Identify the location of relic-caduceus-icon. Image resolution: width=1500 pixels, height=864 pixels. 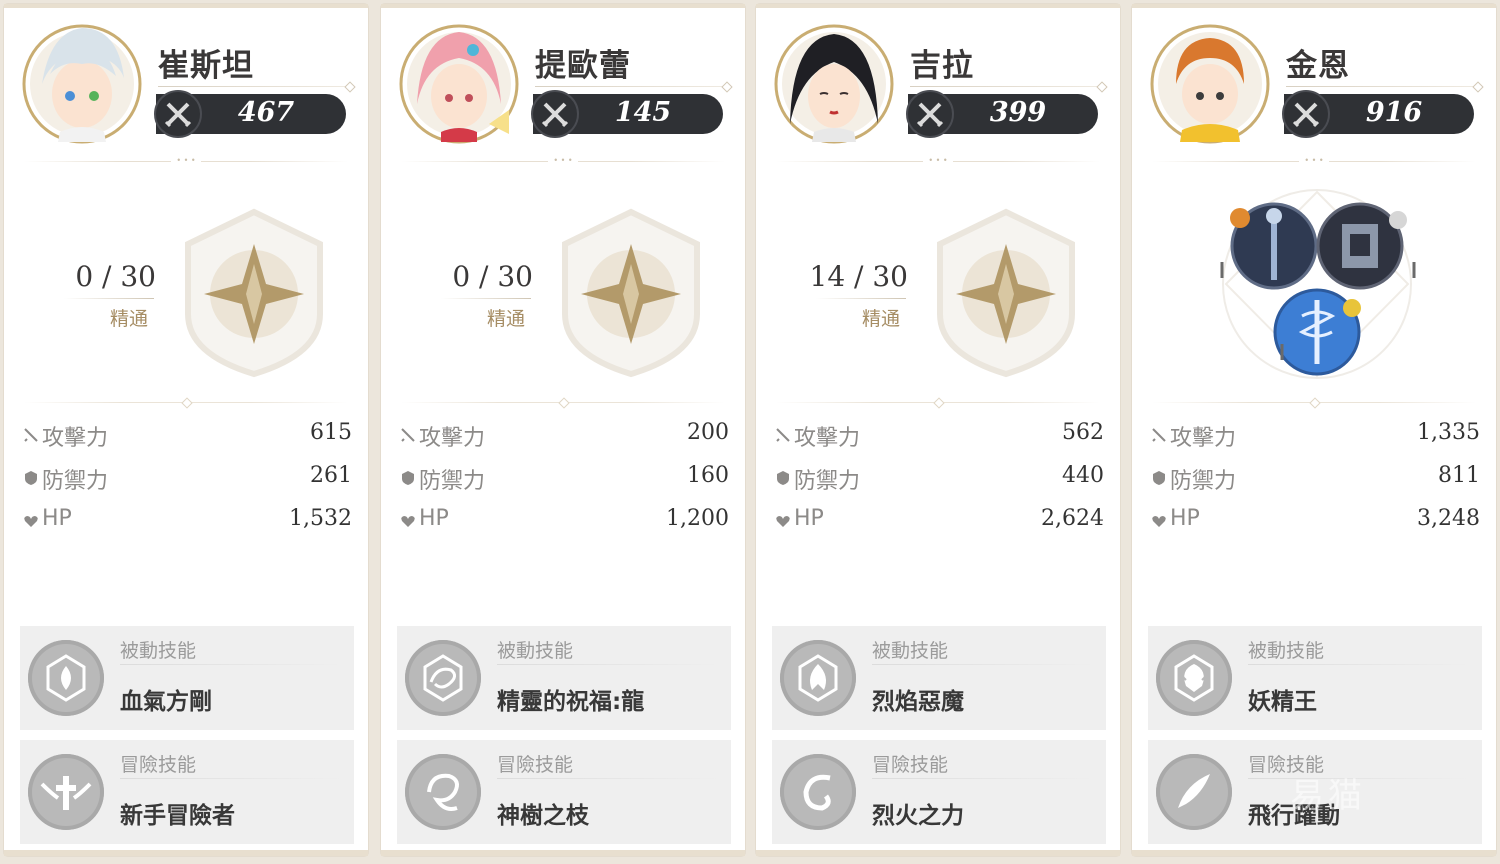
(1317, 332).